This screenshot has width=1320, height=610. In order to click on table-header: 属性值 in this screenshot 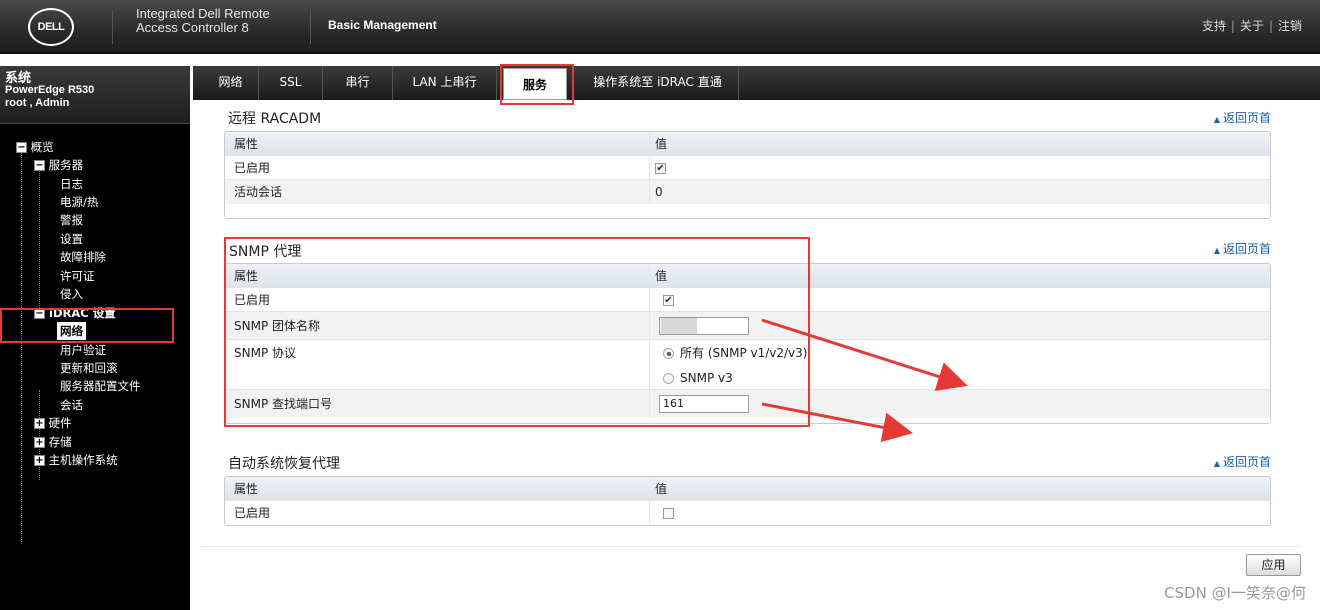, I will do `click(747, 489)`.